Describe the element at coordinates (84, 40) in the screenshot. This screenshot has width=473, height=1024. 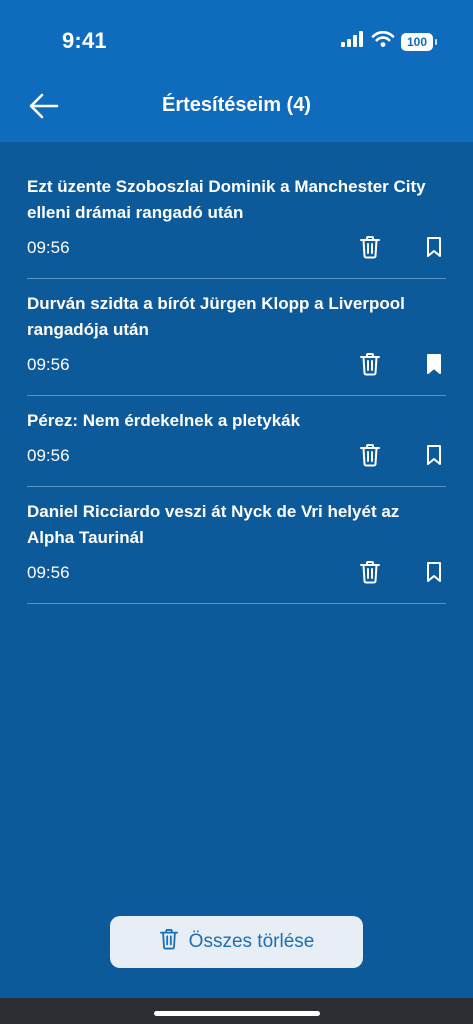
I see `status-time: 9:41` at that location.